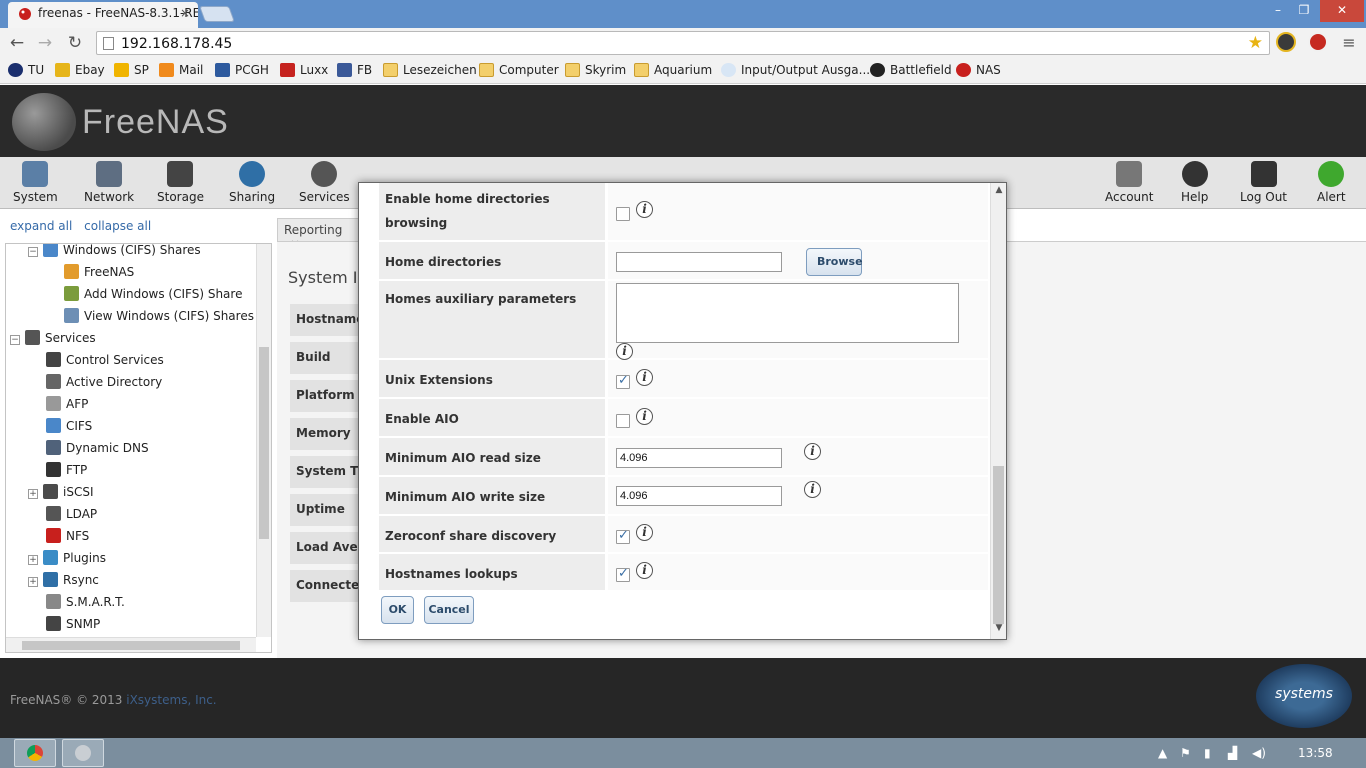  I want to click on tree-item-services: − Services, so click(53, 340).